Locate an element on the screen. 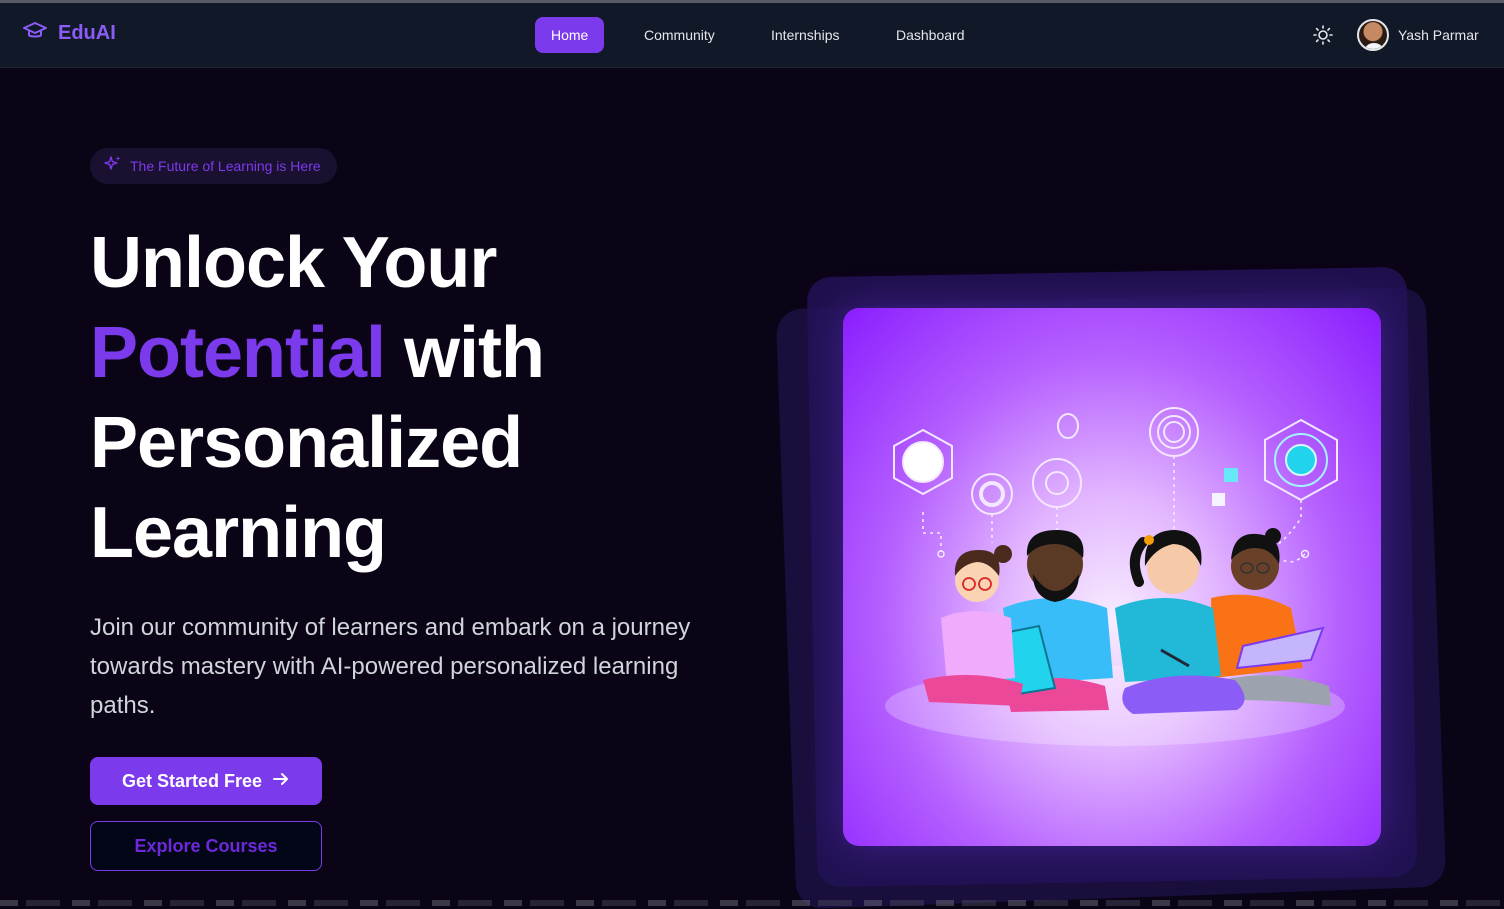 The image size is (1504, 909). user-menu: Yash Parmar is located at coordinates (1418, 35).